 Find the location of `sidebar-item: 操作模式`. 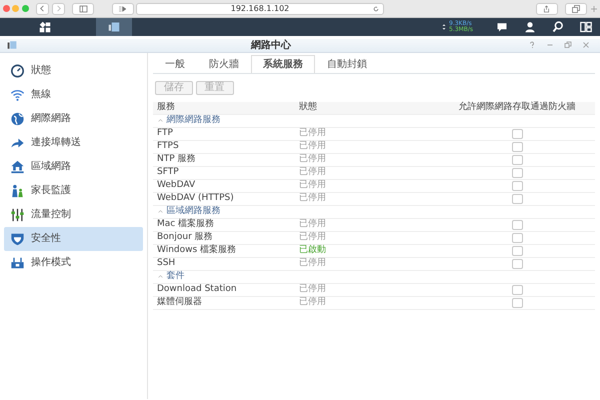

sidebar-item: 操作模式 is located at coordinates (73, 262).